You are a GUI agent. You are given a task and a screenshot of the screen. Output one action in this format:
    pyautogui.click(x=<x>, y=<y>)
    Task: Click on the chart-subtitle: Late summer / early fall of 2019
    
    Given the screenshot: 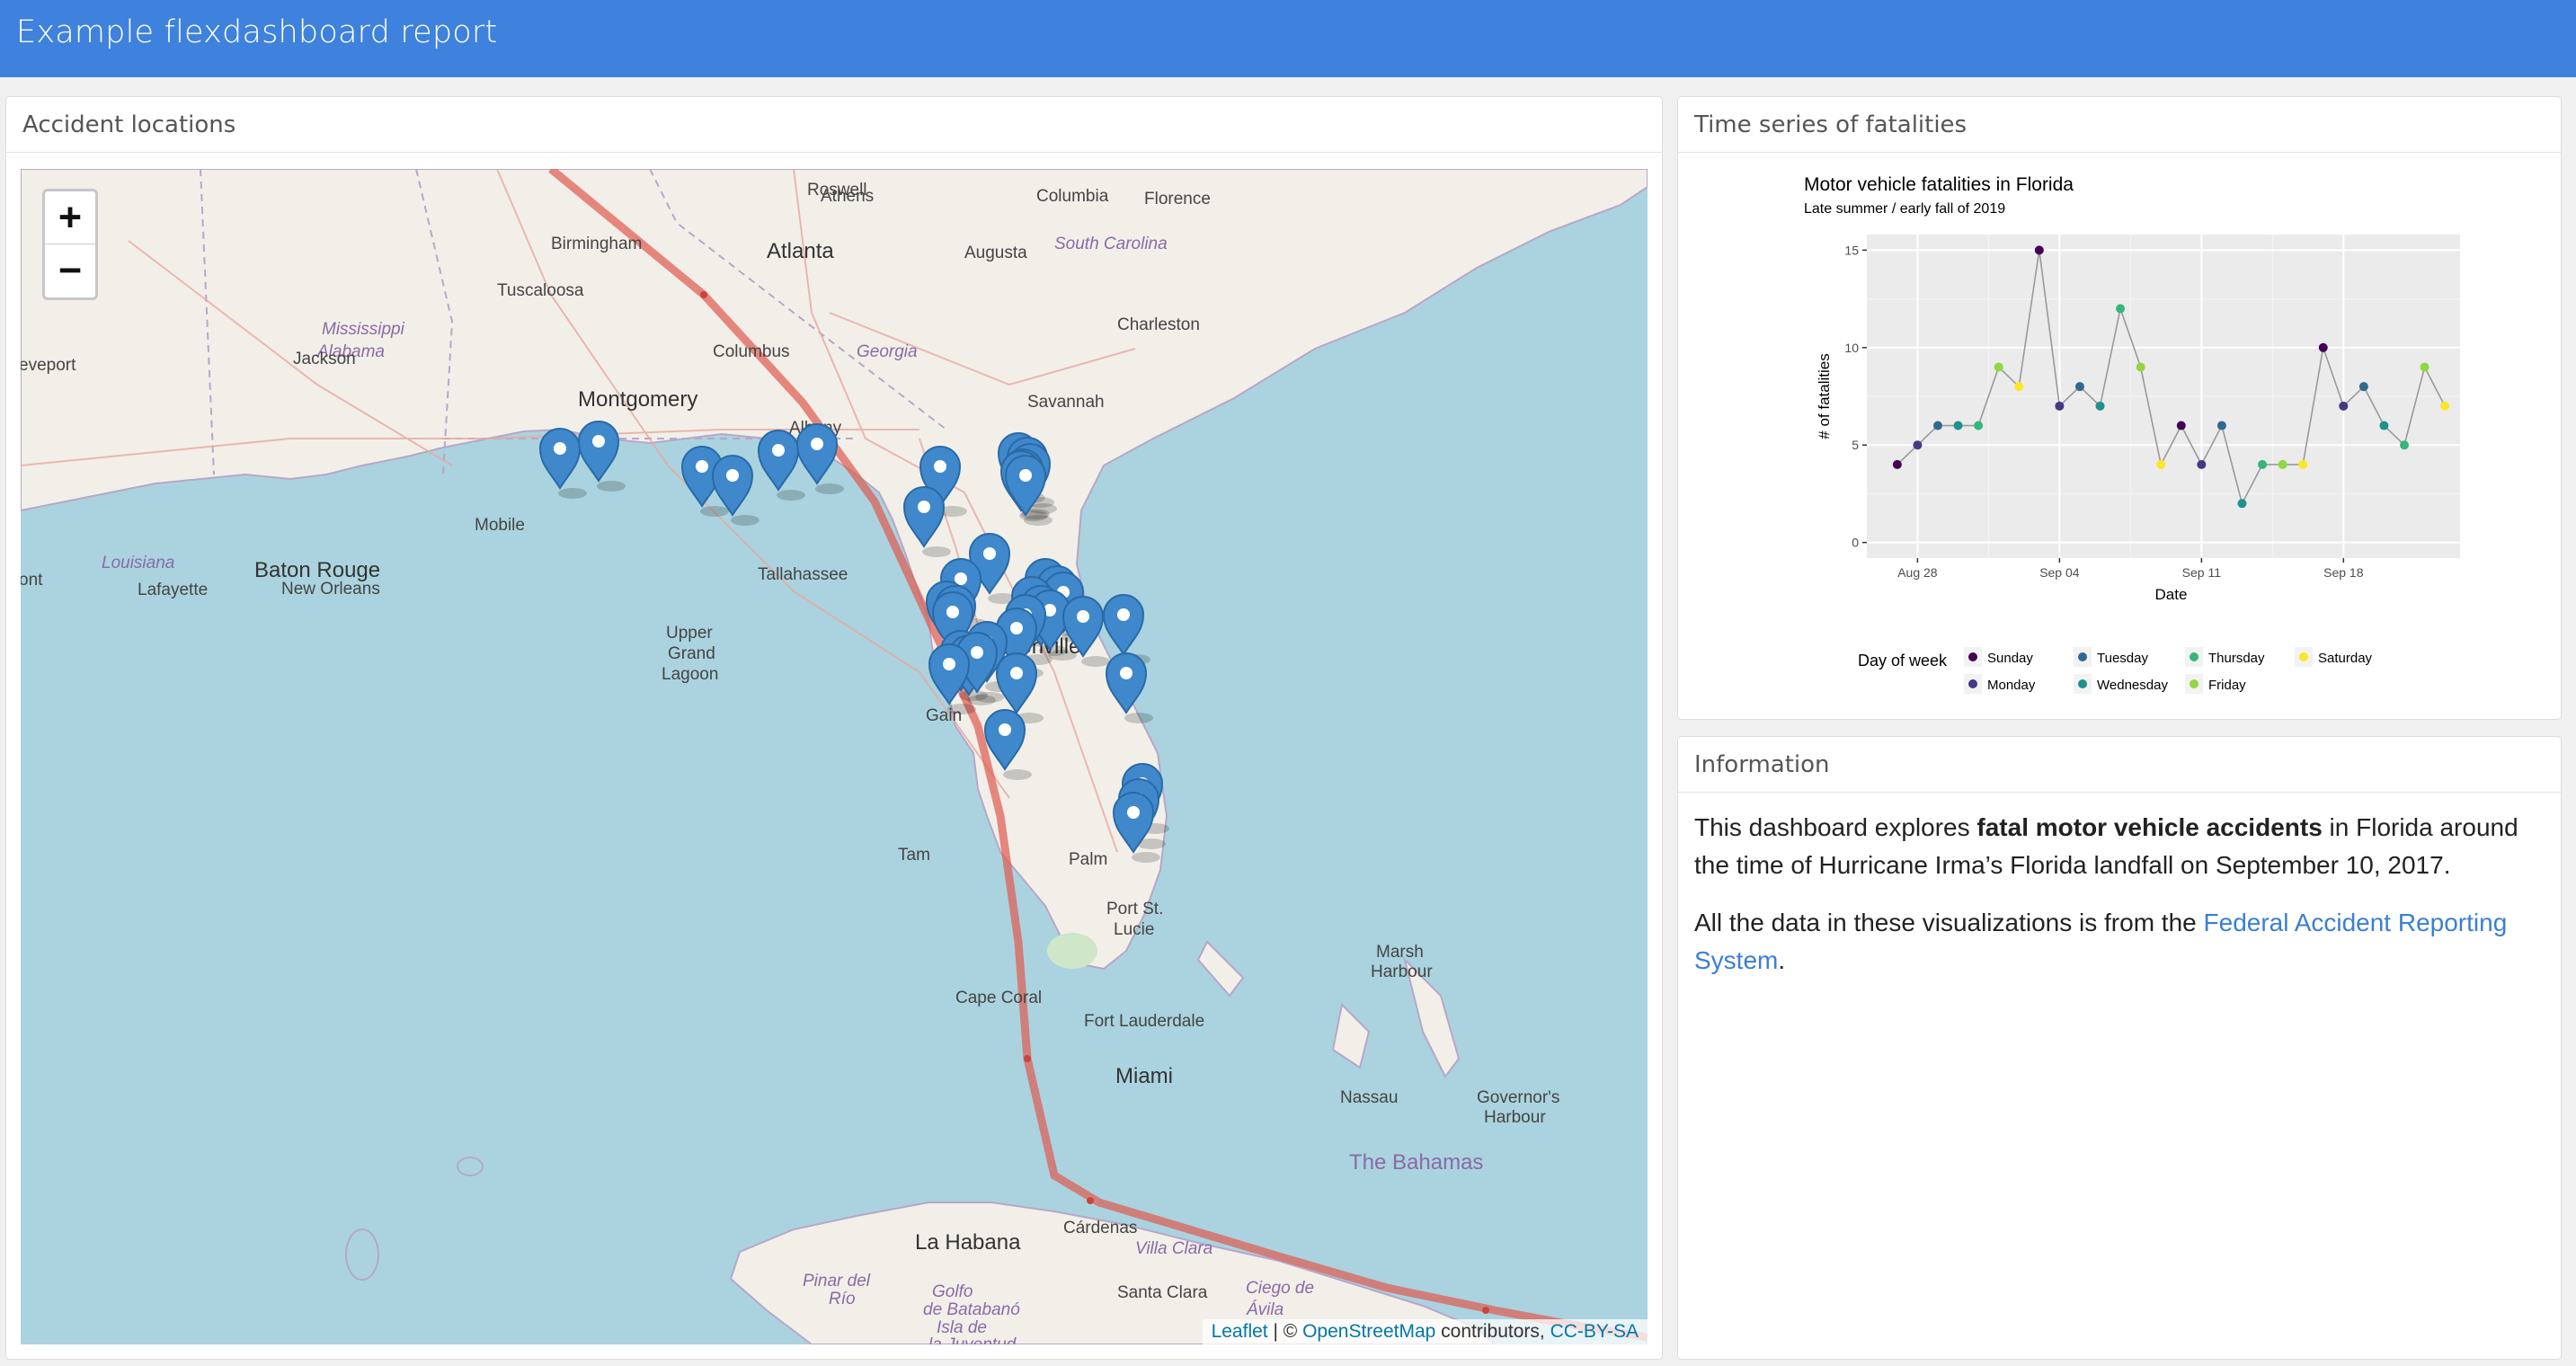 What is the action you would take?
    pyautogui.click(x=1904, y=209)
    